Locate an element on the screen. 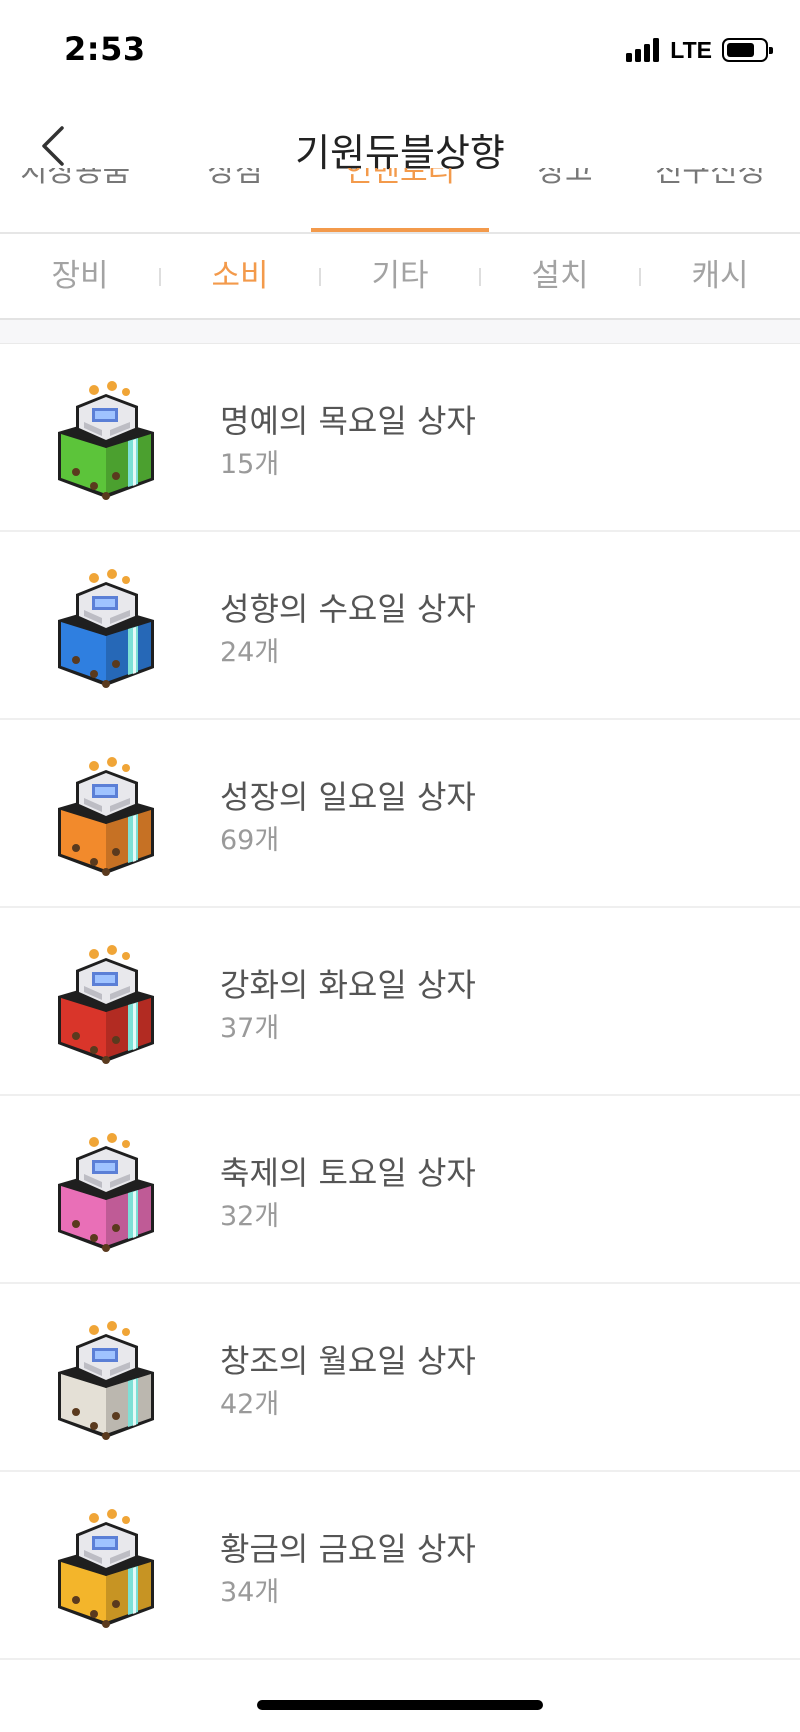 This screenshot has height=1732, width=800. primary-tab: 창고 is located at coordinates (565, 201).